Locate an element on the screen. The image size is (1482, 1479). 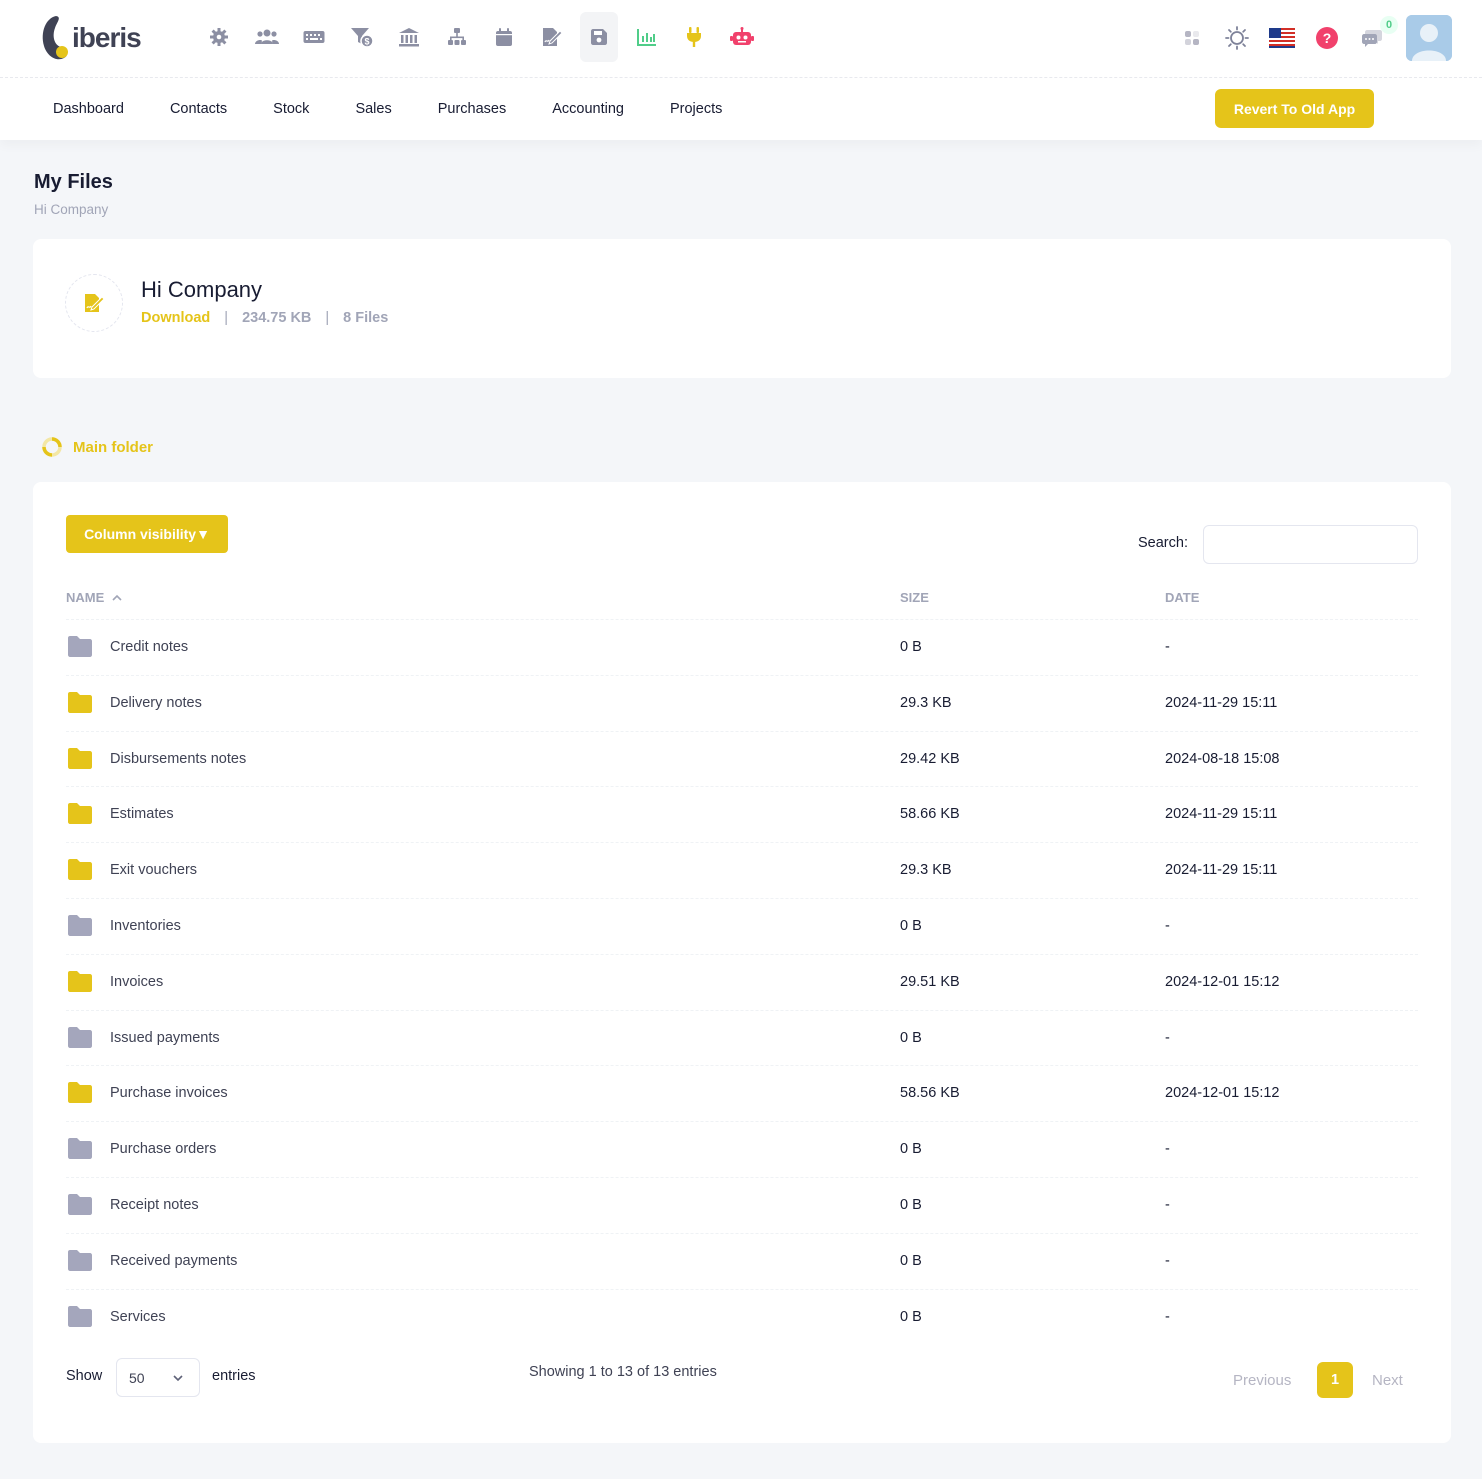
file-name: Estimates is located at coordinates (142, 814).